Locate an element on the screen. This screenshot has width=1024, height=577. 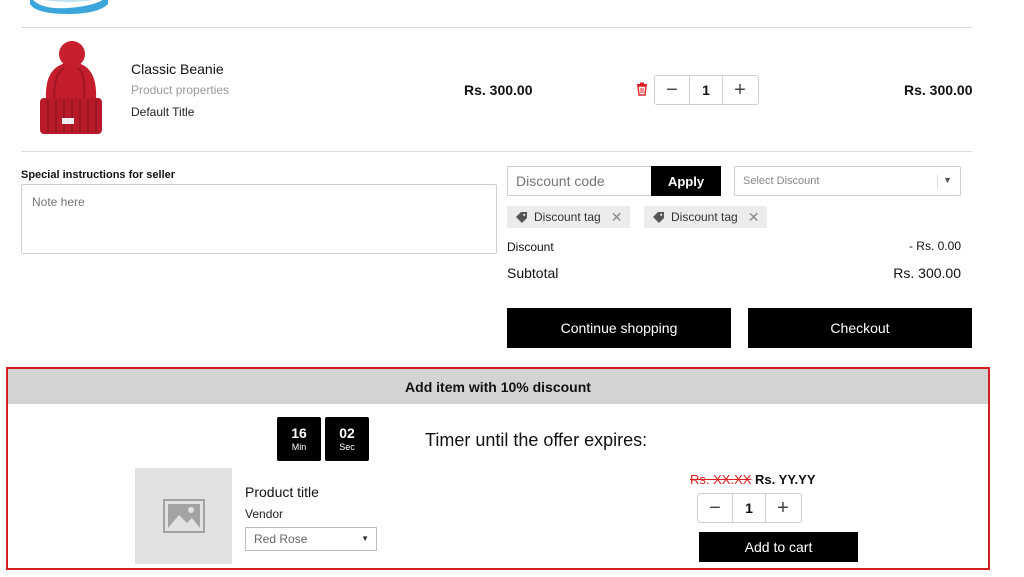
timer-seconds: 02 Sec is located at coordinates (347, 439).